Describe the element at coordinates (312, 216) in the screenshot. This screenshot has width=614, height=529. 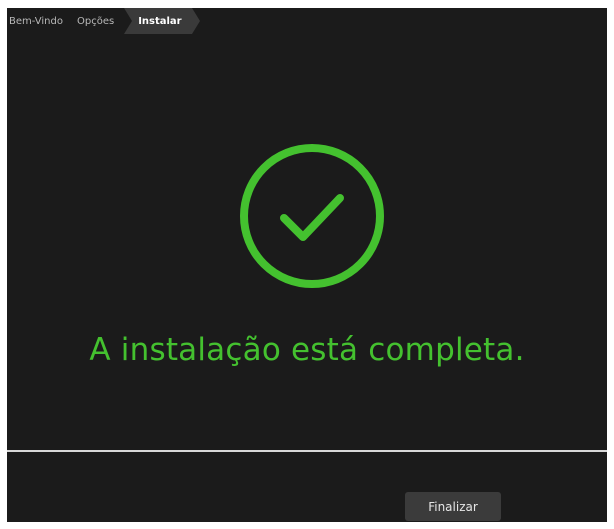
I see `check-circle-icon` at that location.